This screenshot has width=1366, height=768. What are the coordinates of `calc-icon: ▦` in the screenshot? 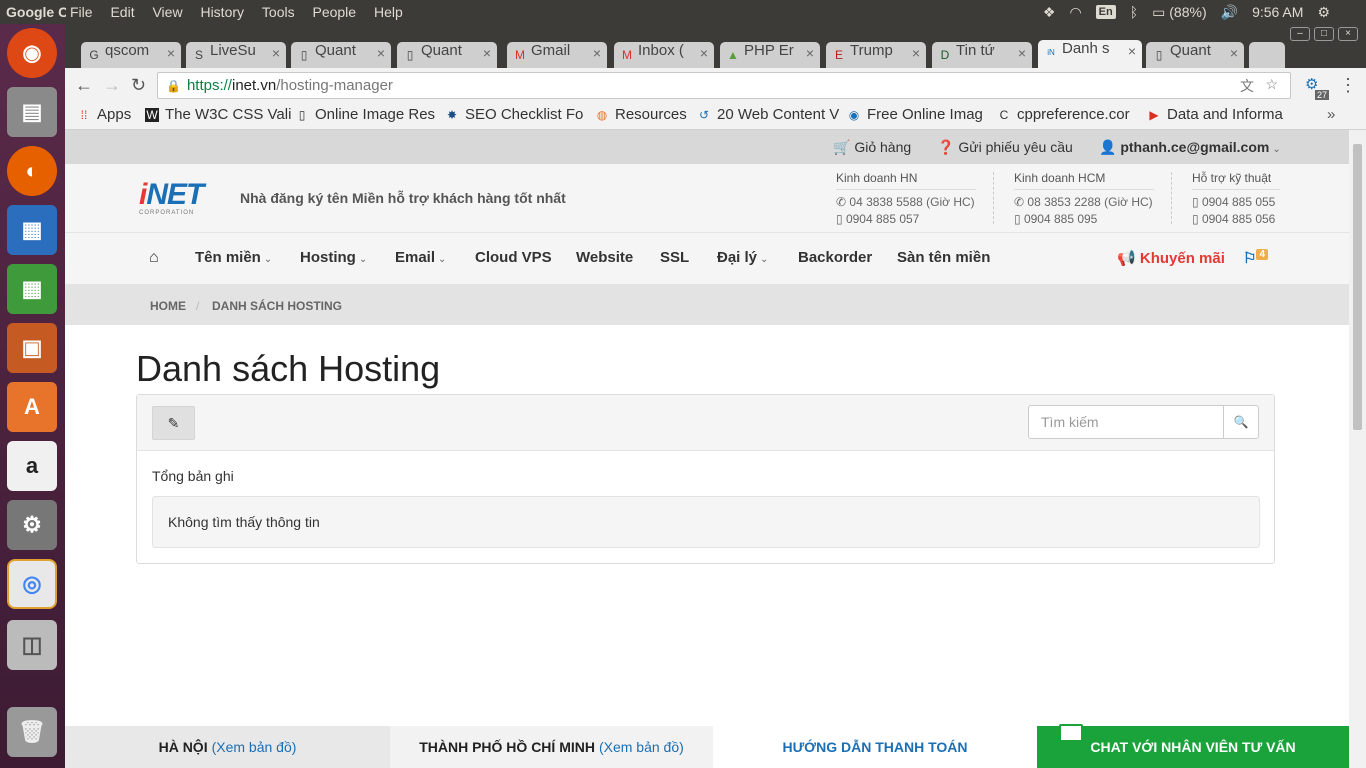 It's located at (32, 289).